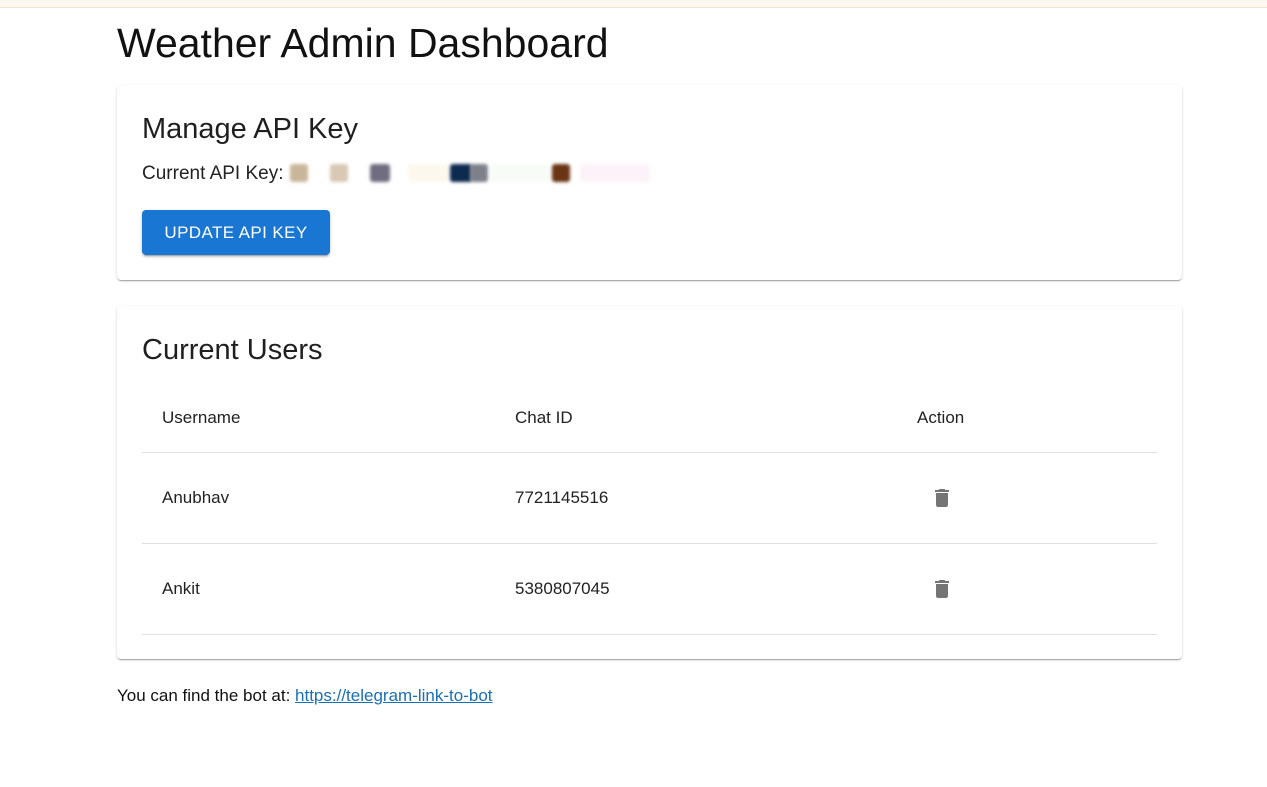  I want to click on column-header-action: Action, so click(1027, 418).